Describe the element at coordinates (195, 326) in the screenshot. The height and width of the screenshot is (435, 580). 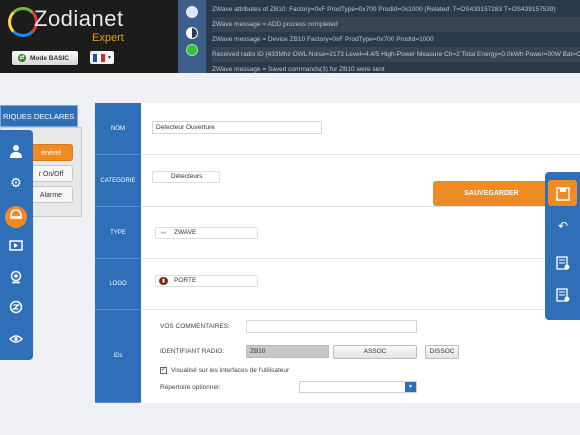
I see `comments-label: VOS COMMENTAIRES:` at that location.